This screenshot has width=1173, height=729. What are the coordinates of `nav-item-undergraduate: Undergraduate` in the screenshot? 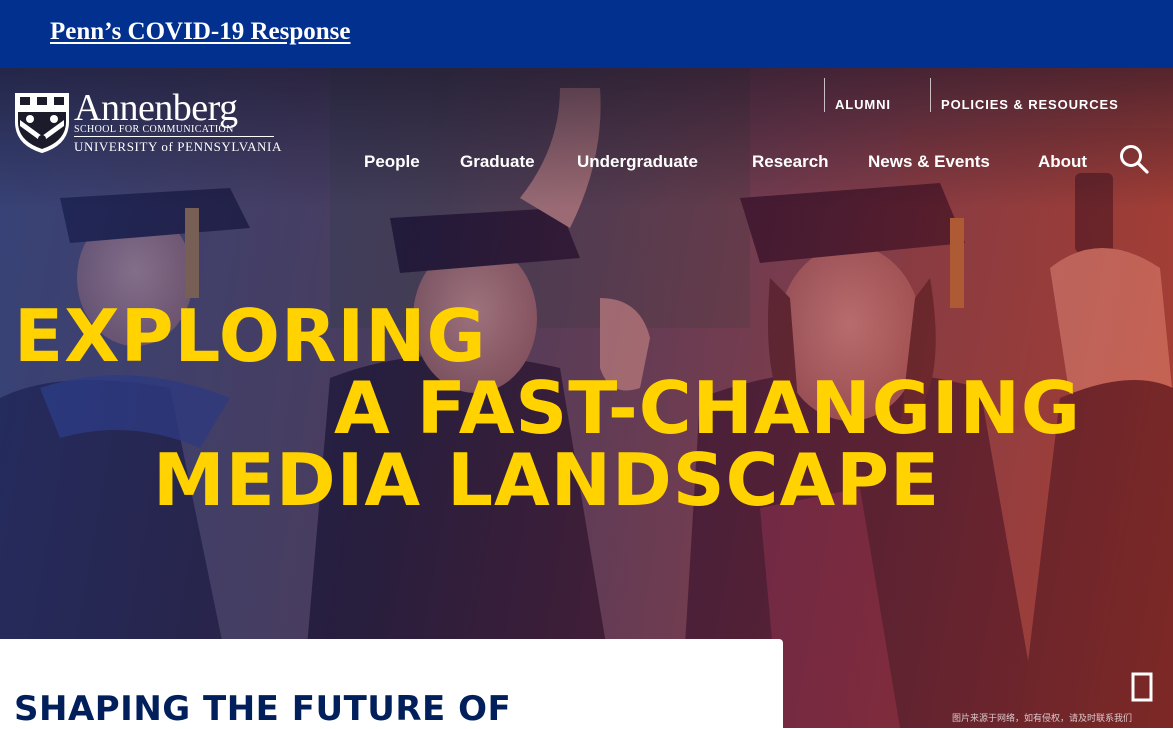 It's located at (637, 162).